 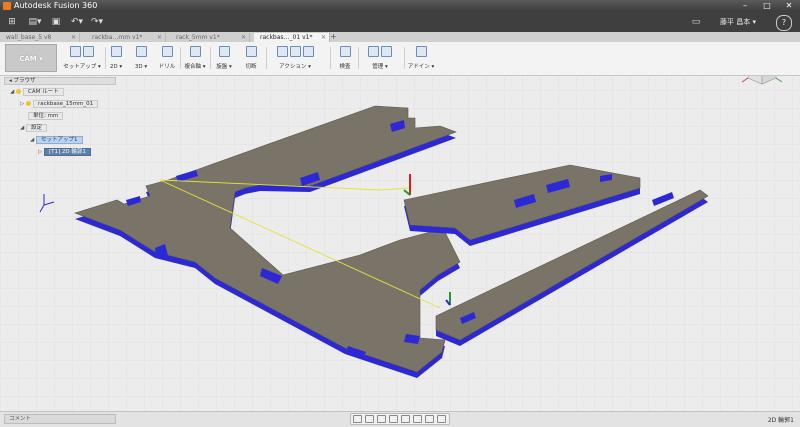 What do you see at coordinates (417, 419) in the screenshot?
I see `display-settings-icon` at bounding box center [417, 419].